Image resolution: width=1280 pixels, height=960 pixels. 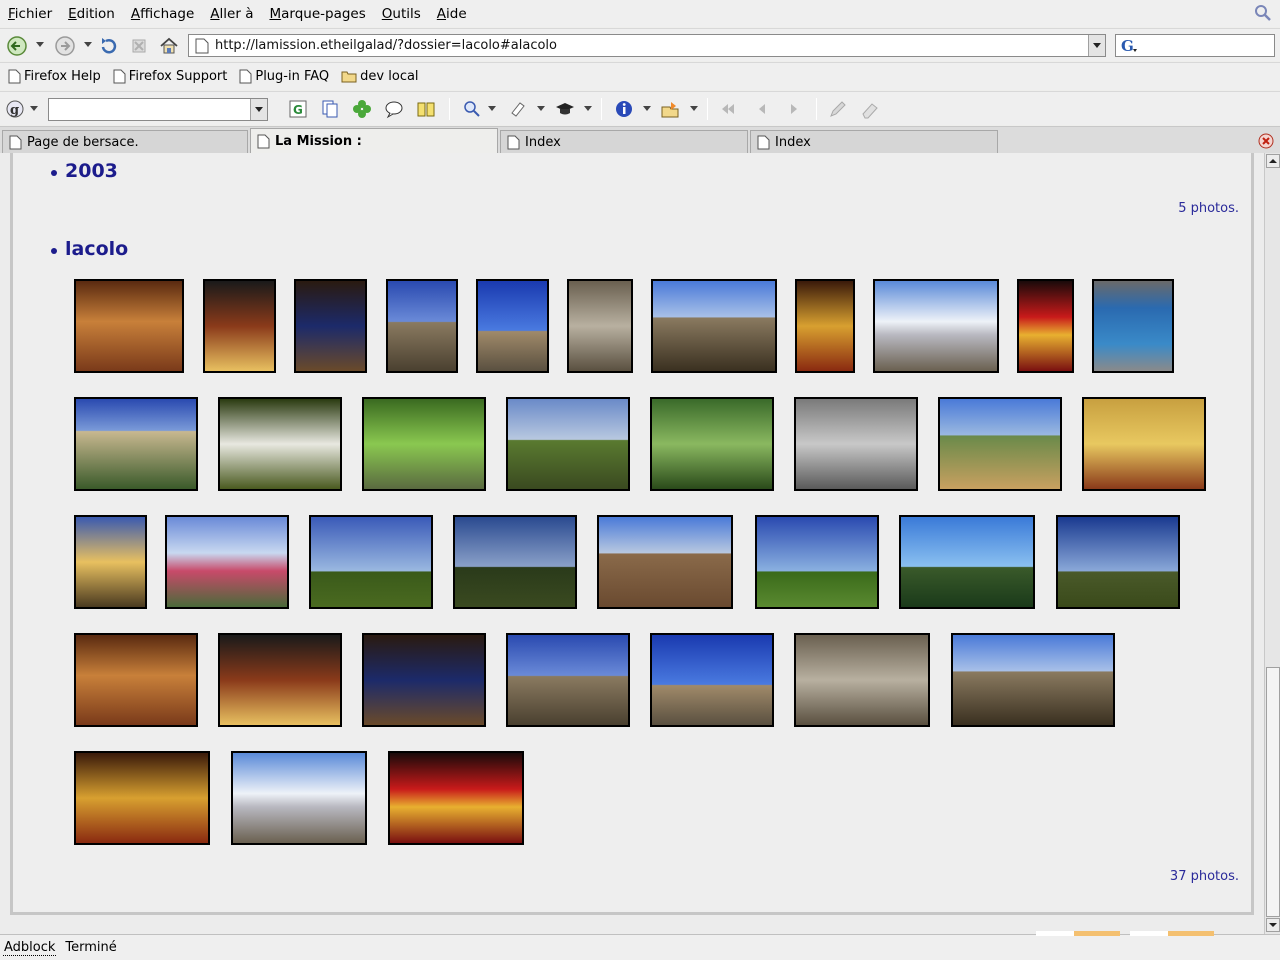 I want to click on throbber-icon, so click(x=1263, y=13).